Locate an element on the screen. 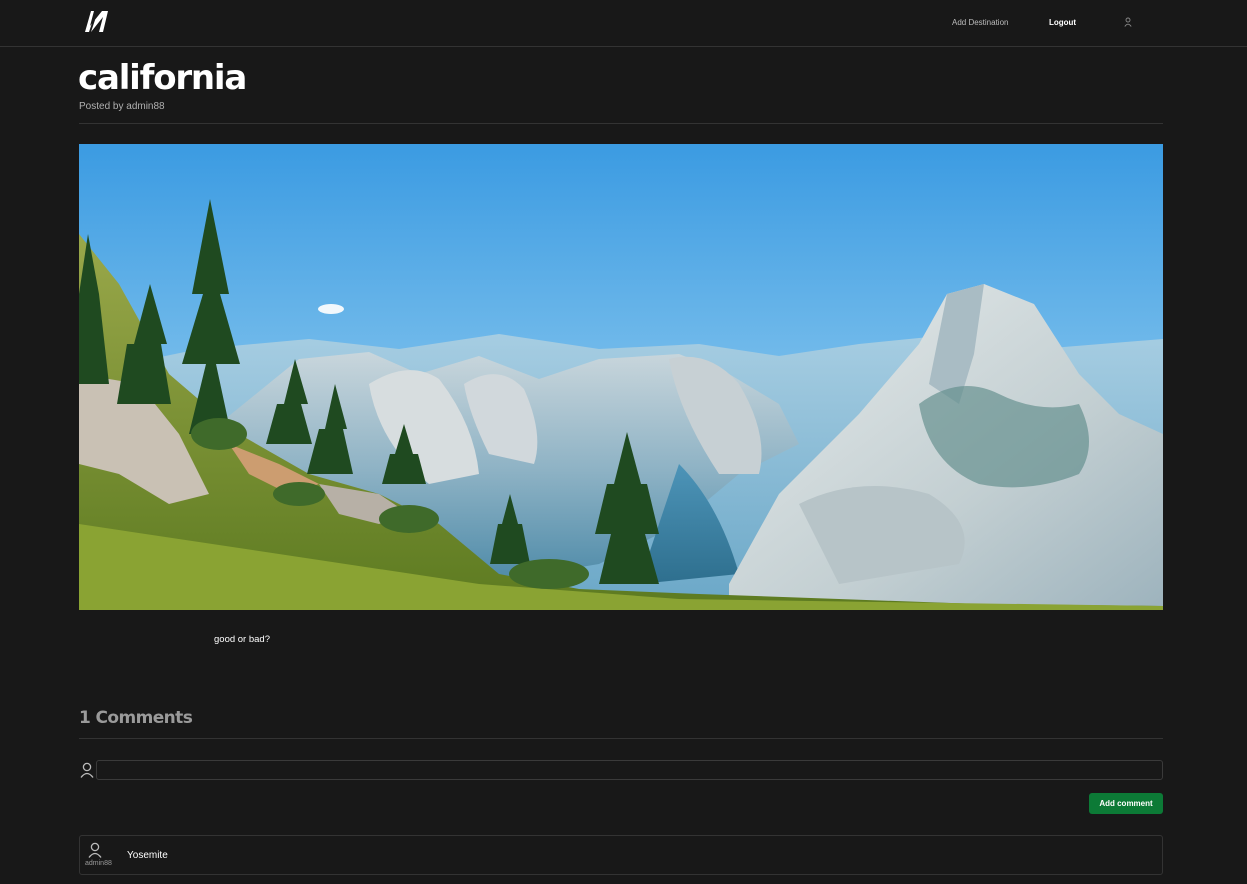 The image size is (1247, 884). posted-by: Posted by admin88 is located at coordinates (122, 106).